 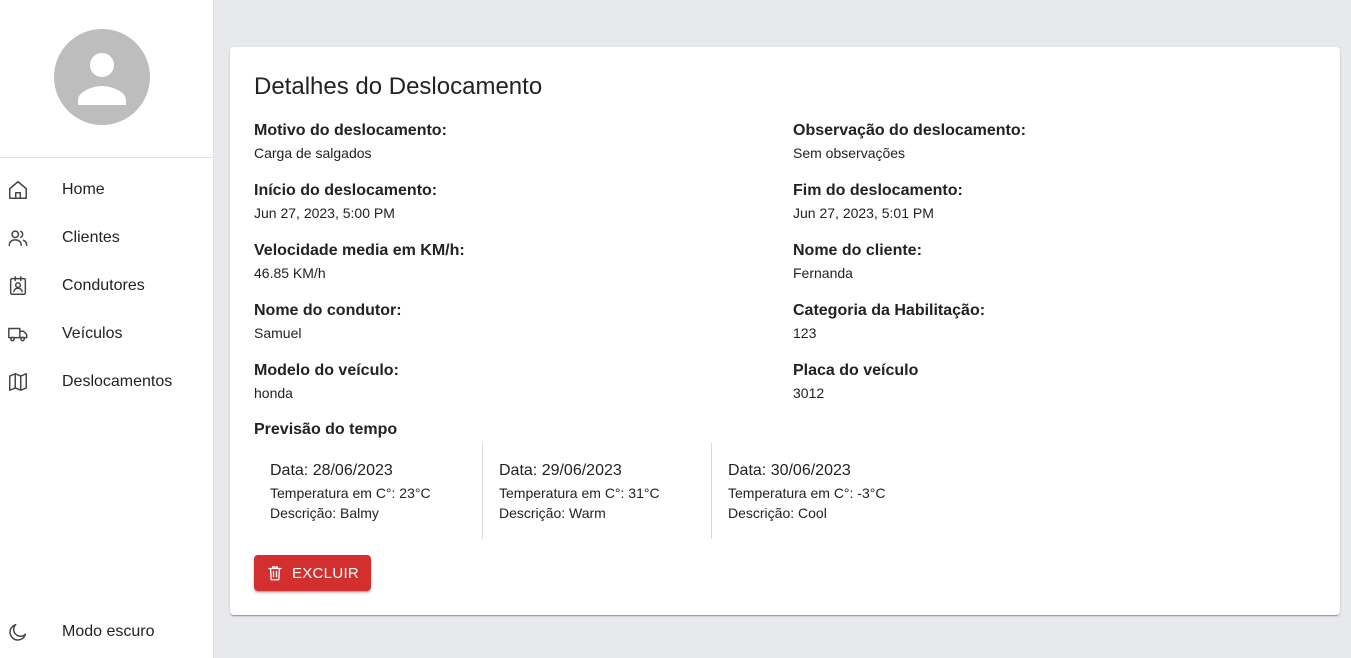 What do you see at coordinates (83, 189) in the screenshot?
I see `sidebar-item-label: Home` at bounding box center [83, 189].